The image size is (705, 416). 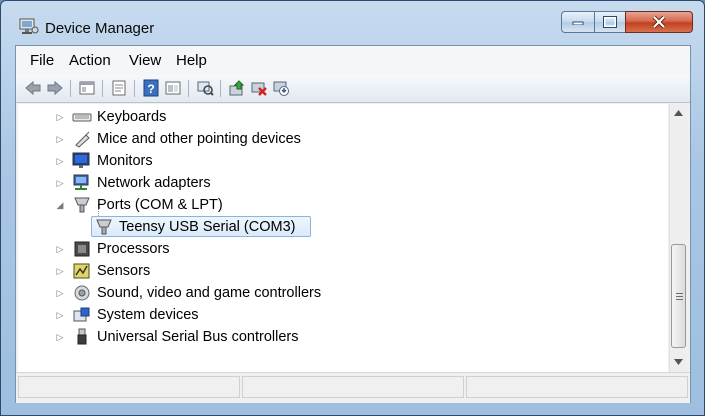 What do you see at coordinates (353, 61) in the screenshot?
I see `menu-bar: File Action View Help` at bounding box center [353, 61].